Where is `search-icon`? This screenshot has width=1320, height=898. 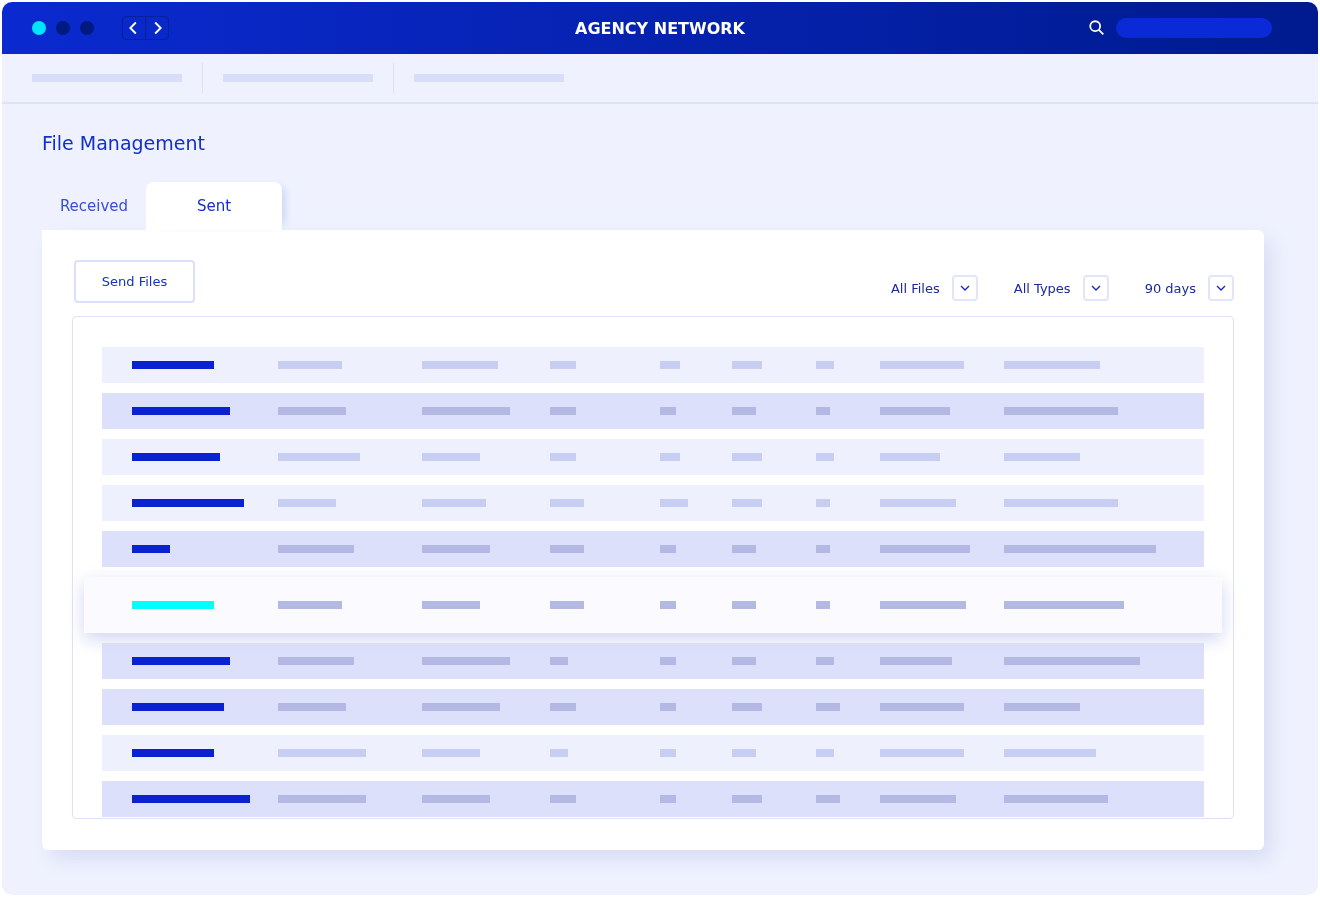 search-icon is located at coordinates (1097, 28).